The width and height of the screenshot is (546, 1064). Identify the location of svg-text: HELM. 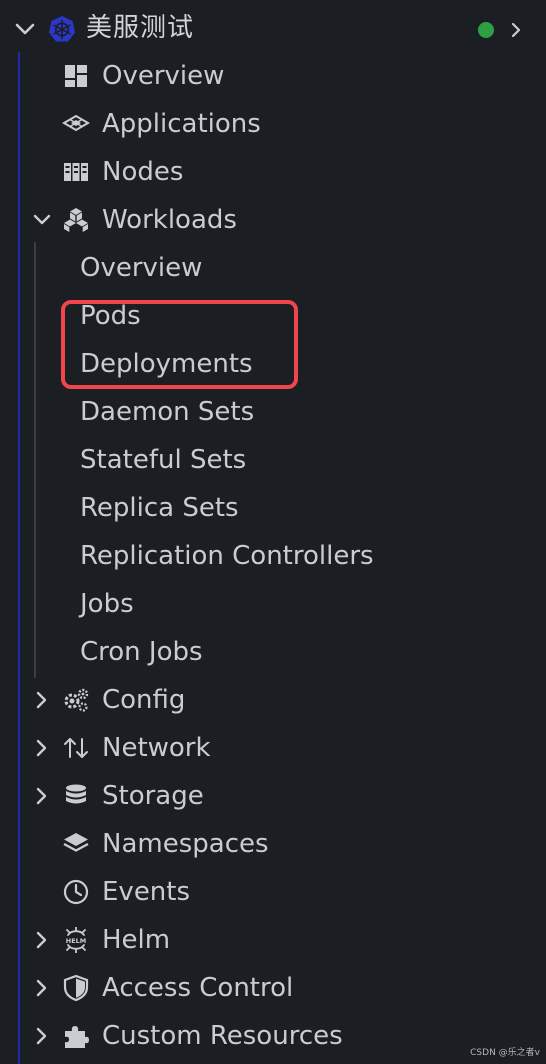
(76, 941).